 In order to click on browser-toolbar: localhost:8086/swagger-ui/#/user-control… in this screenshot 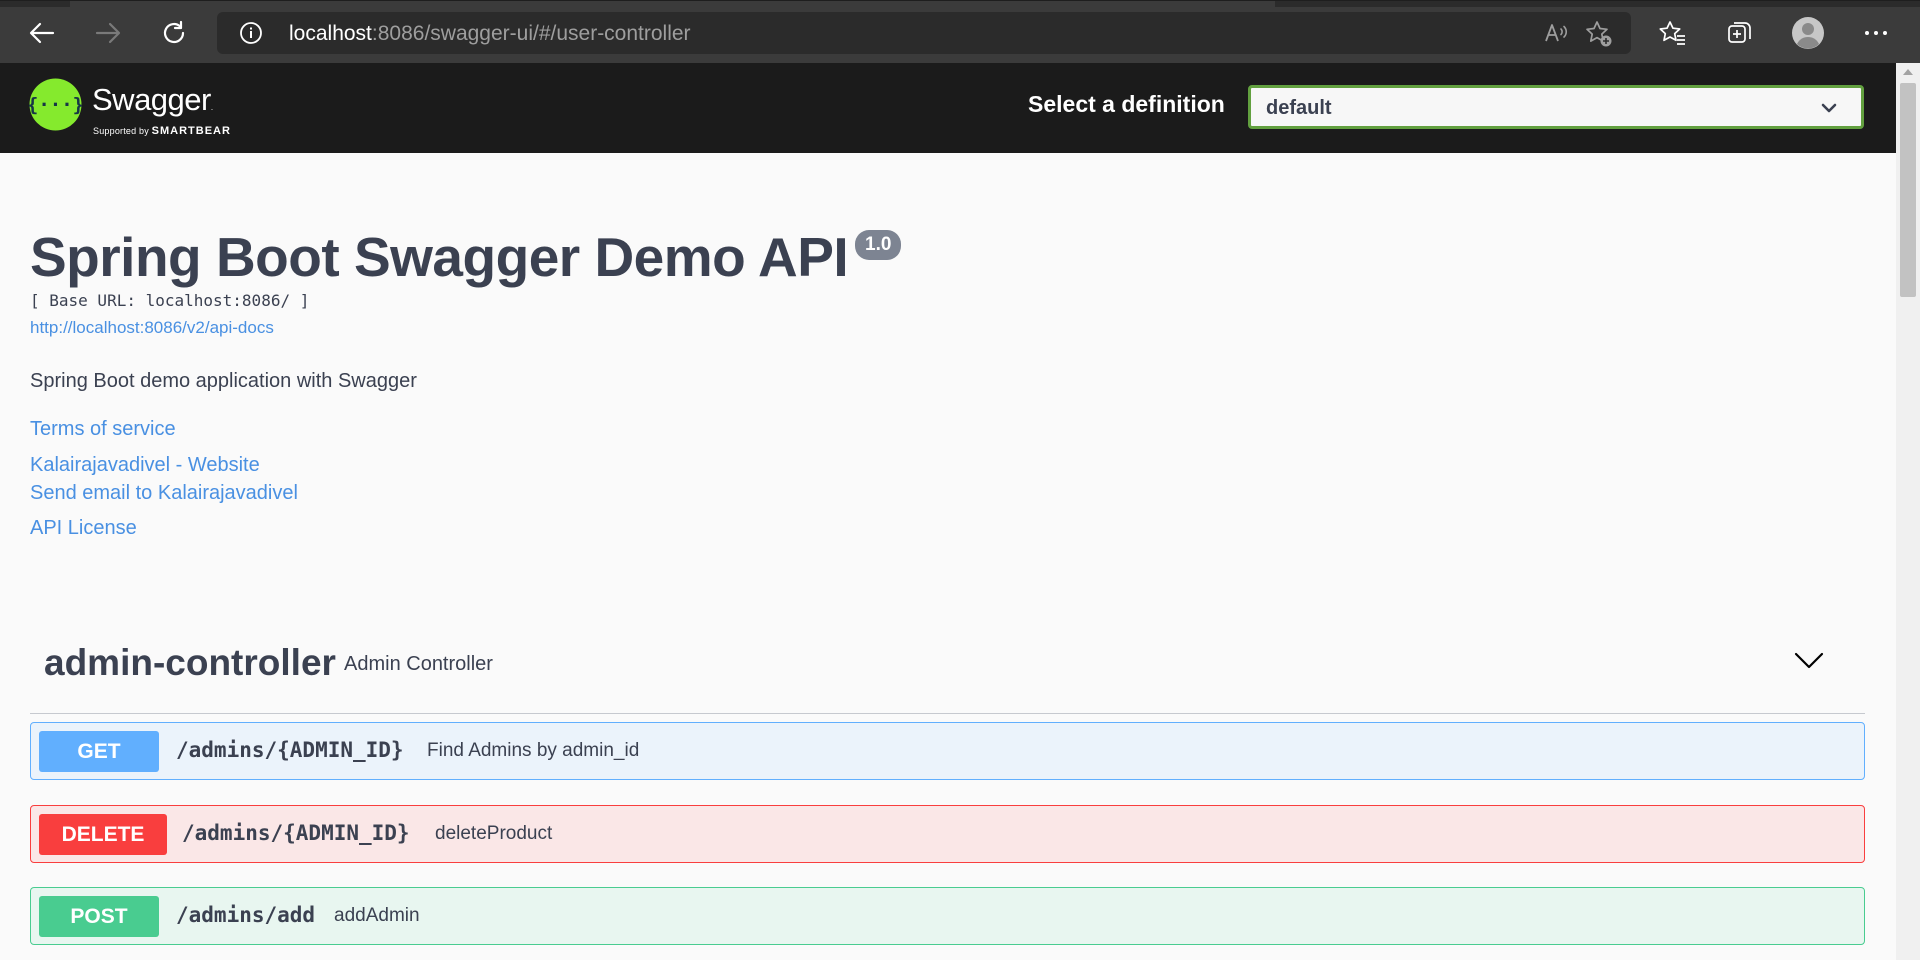, I will do `click(960, 31)`.